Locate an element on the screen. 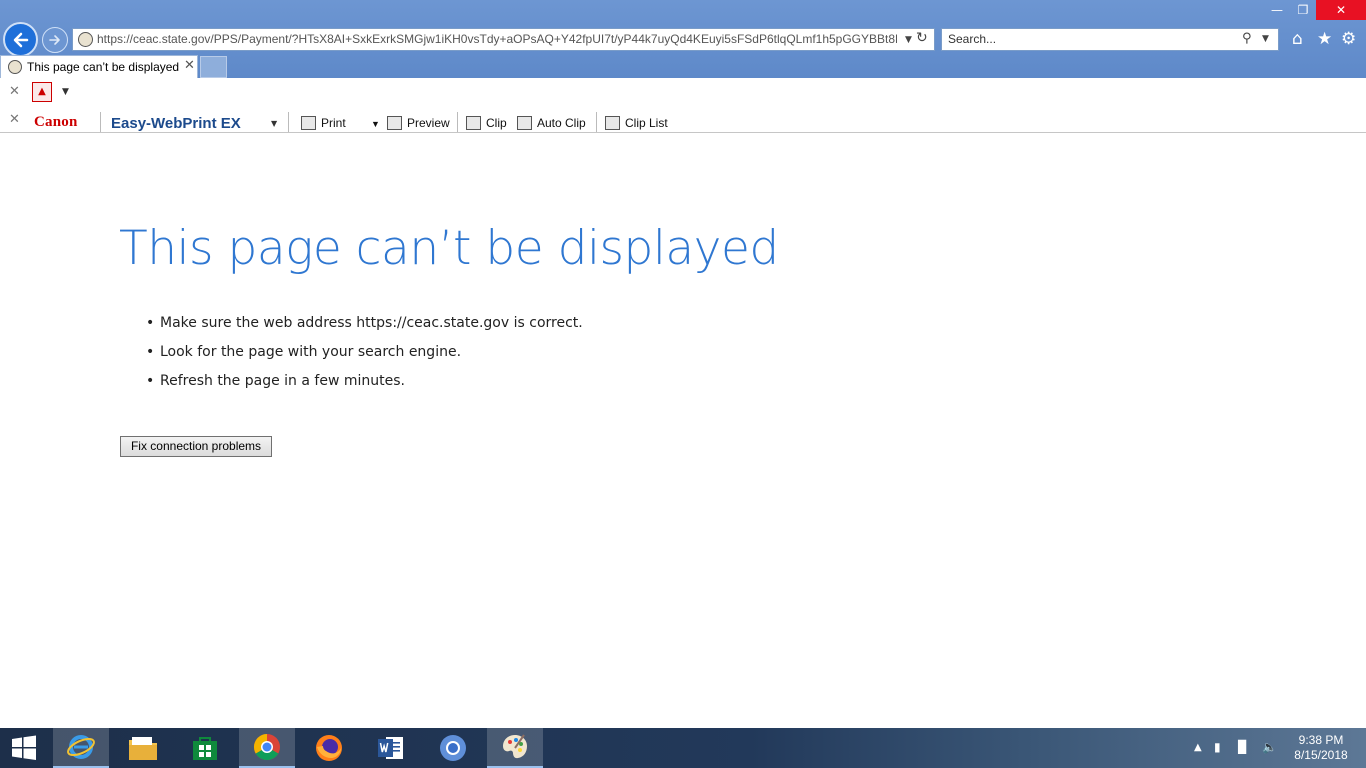 The width and height of the screenshot is (1366, 768). search-dropdown-icon: ▼ is located at coordinates (1265, 39).